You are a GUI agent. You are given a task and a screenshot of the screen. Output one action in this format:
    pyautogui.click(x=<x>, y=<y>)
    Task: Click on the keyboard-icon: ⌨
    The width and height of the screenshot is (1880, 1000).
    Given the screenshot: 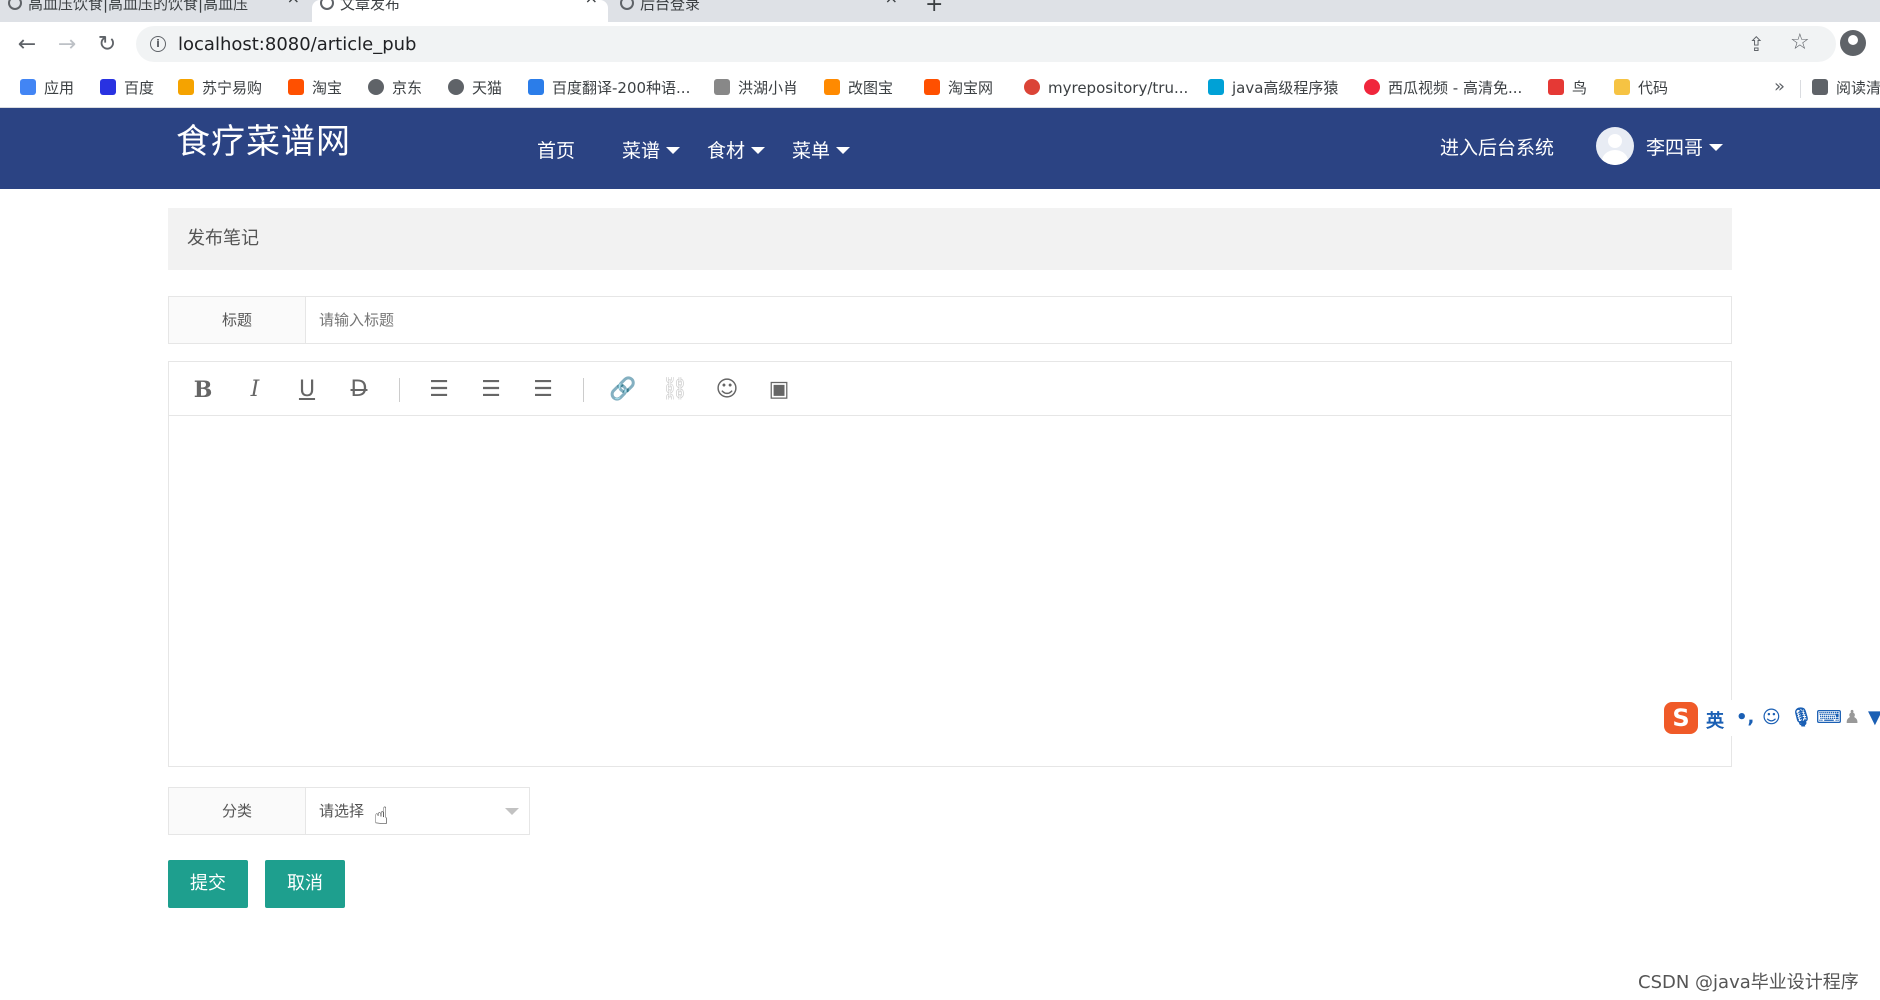 What is the action you would take?
    pyautogui.click(x=1829, y=717)
    